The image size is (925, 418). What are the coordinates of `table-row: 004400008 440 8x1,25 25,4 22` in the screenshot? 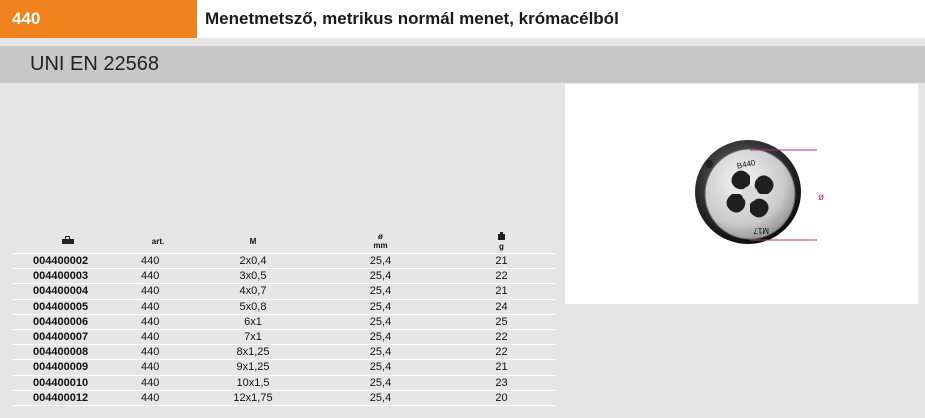 It's located at (284, 352).